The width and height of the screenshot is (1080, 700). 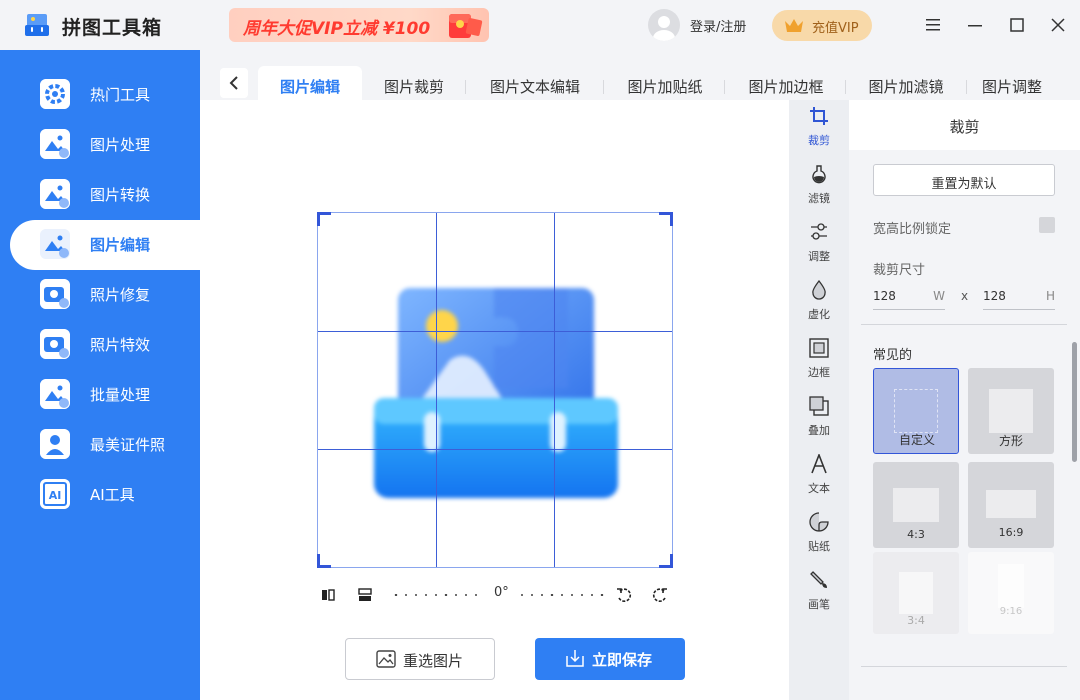 What do you see at coordinates (819, 464) in the screenshot?
I see `text-icon` at bounding box center [819, 464].